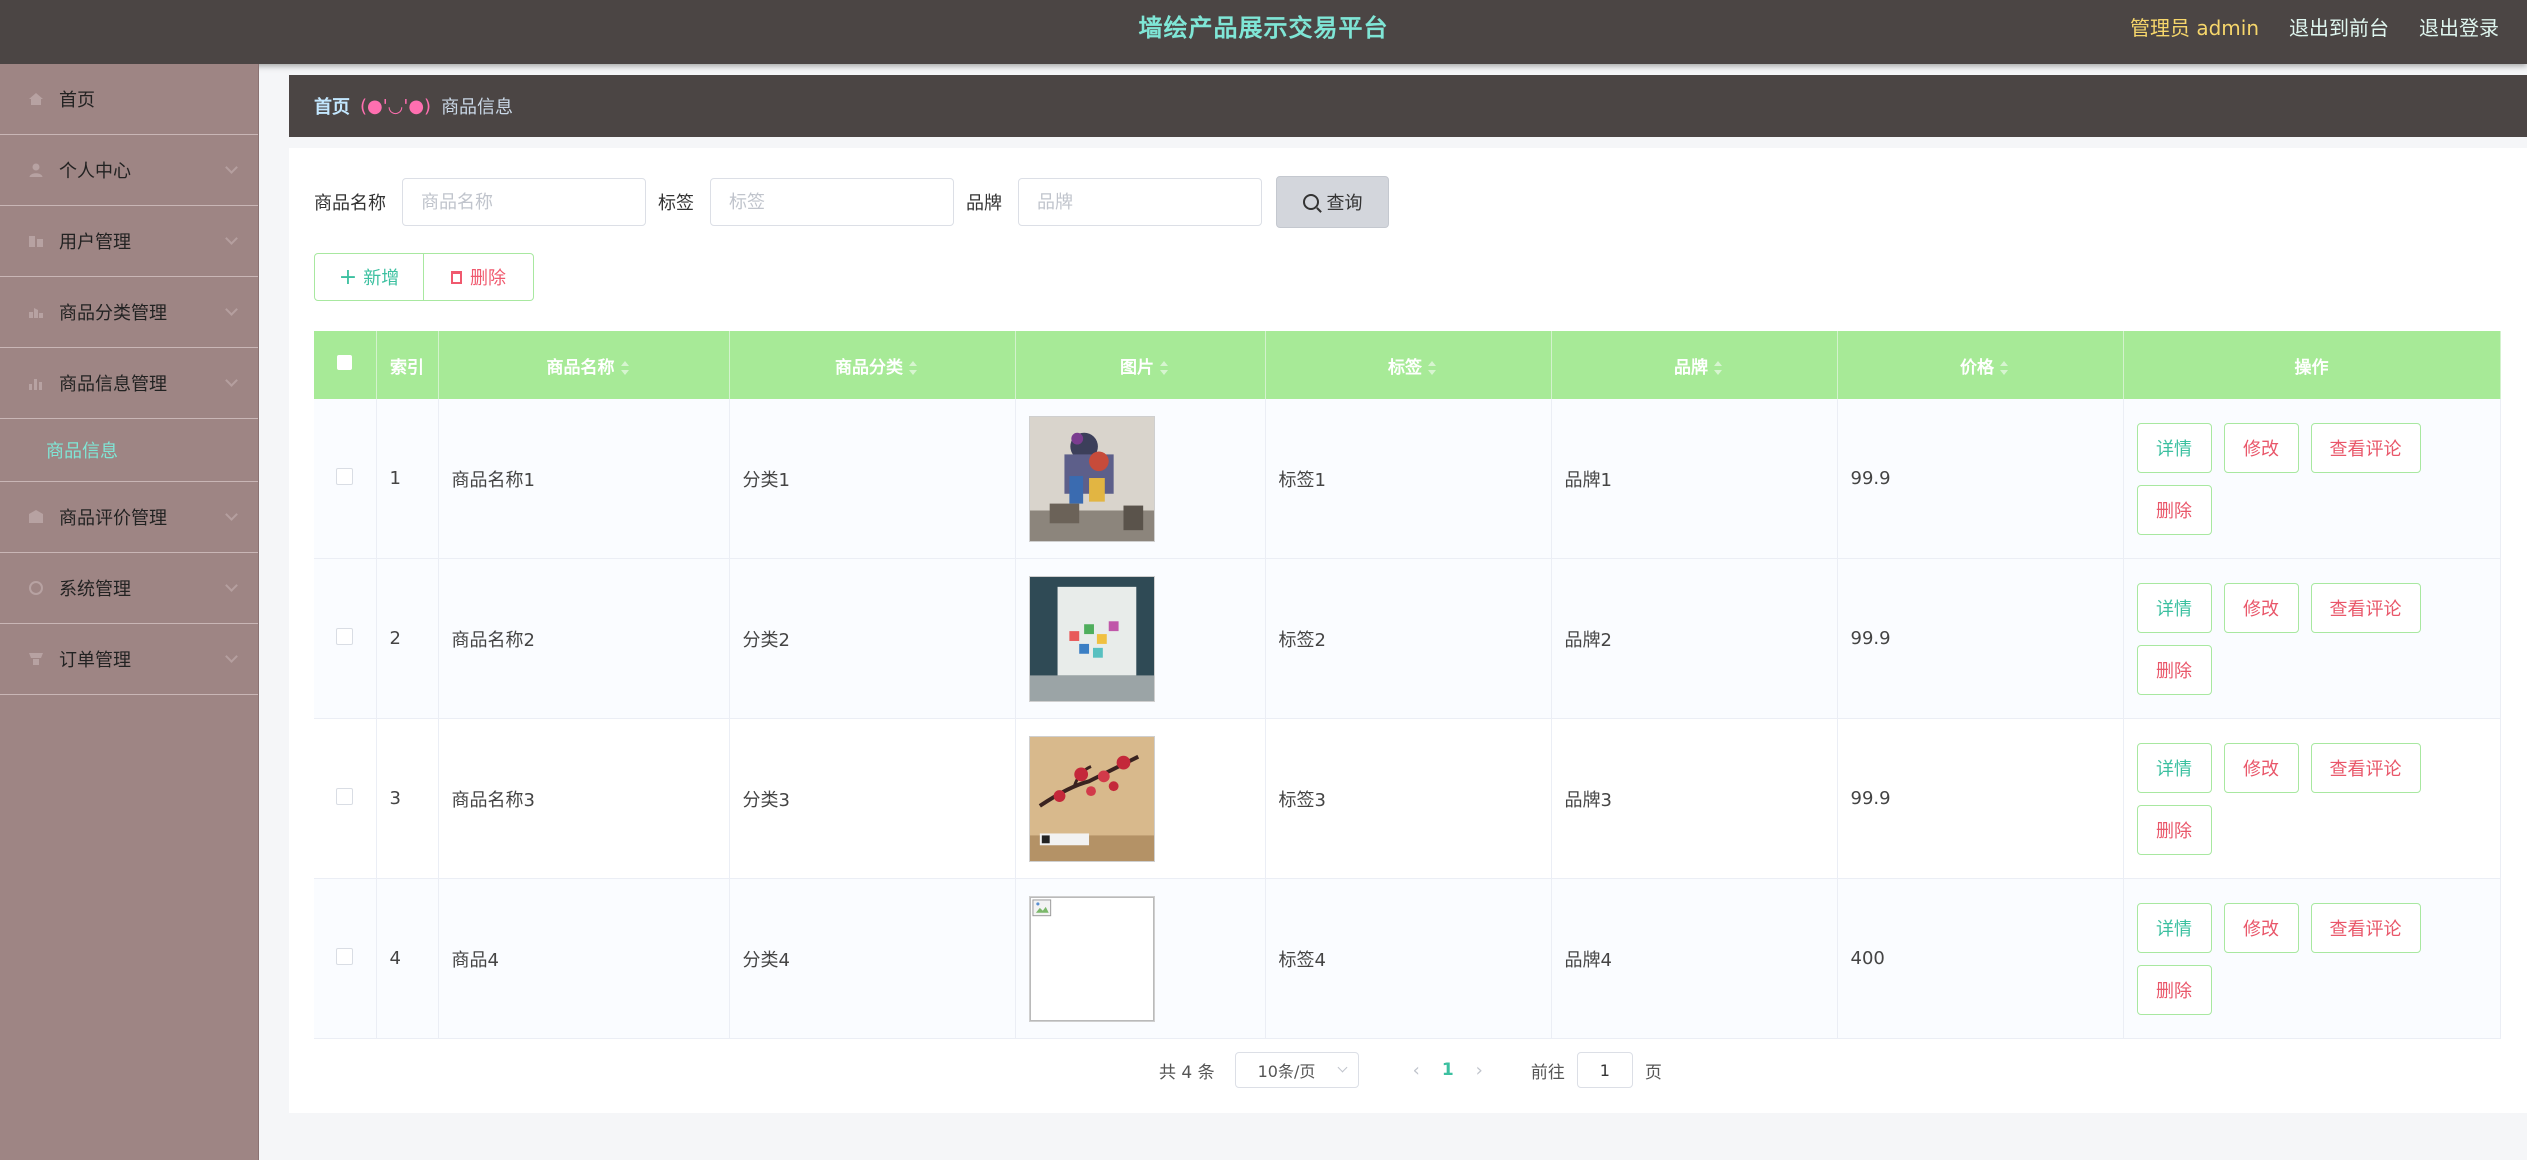 Image resolution: width=2527 pixels, height=1160 pixels. Describe the element at coordinates (129, 99) in the screenshot. I see `sidebar-item-home: 首页` at that location.